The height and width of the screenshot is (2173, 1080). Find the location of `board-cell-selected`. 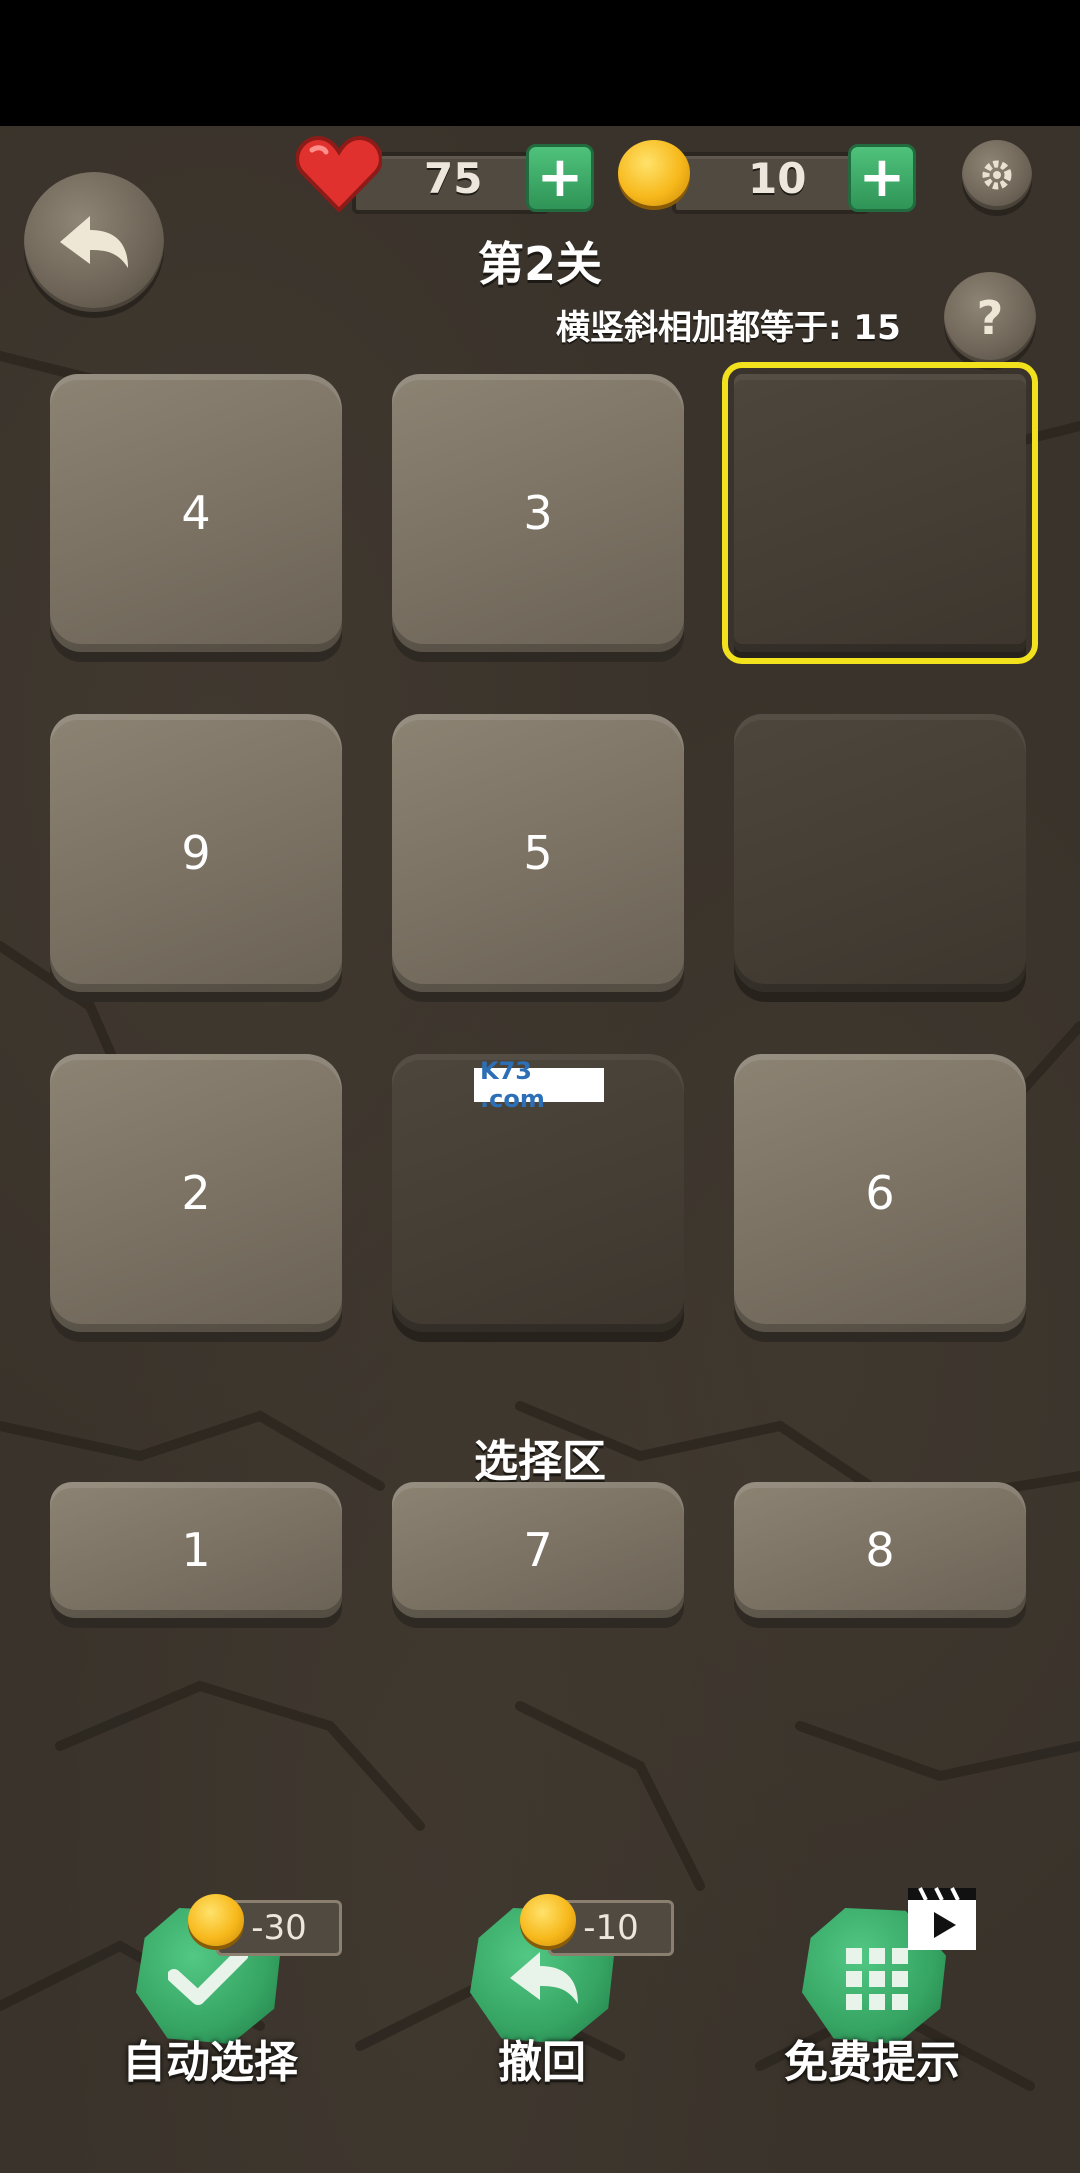

board-cell-selected is located at coordinates (880, 513).